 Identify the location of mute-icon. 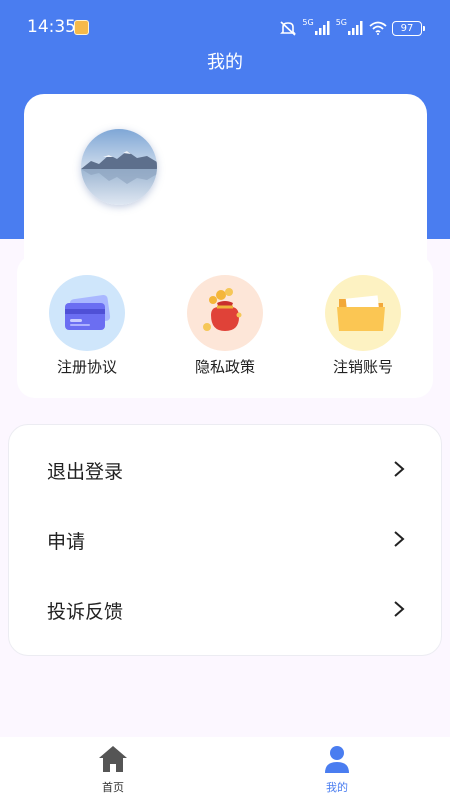
(288, 28).